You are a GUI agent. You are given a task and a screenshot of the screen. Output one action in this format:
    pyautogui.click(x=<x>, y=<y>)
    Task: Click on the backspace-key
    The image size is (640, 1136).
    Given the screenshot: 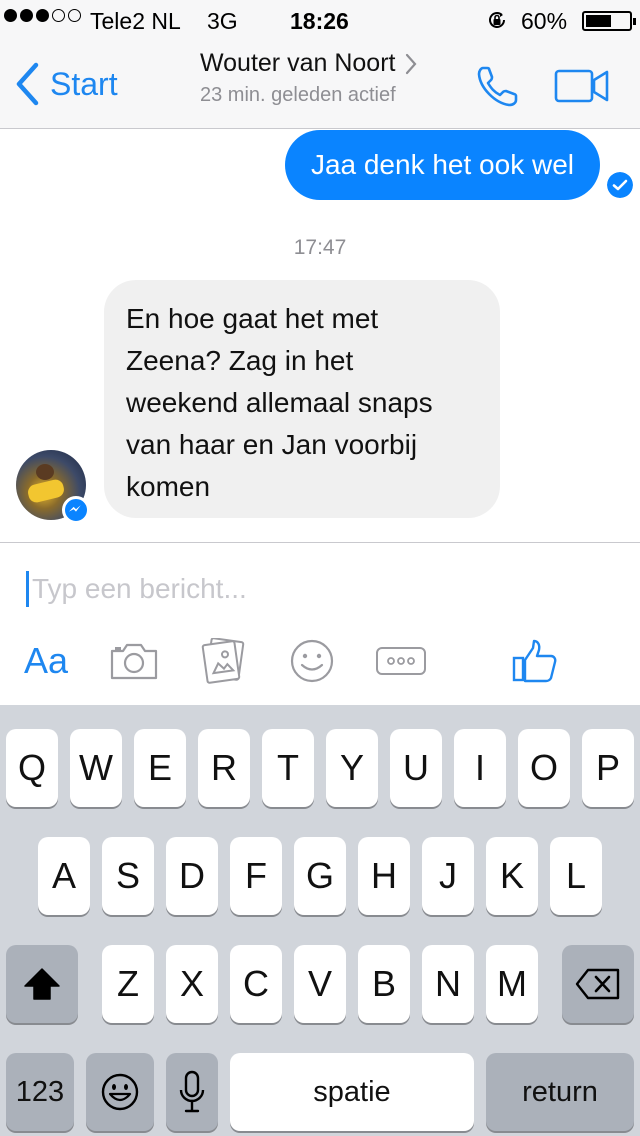 What is the action you would take?
    pyautogui.click(x=598, y=984)
    